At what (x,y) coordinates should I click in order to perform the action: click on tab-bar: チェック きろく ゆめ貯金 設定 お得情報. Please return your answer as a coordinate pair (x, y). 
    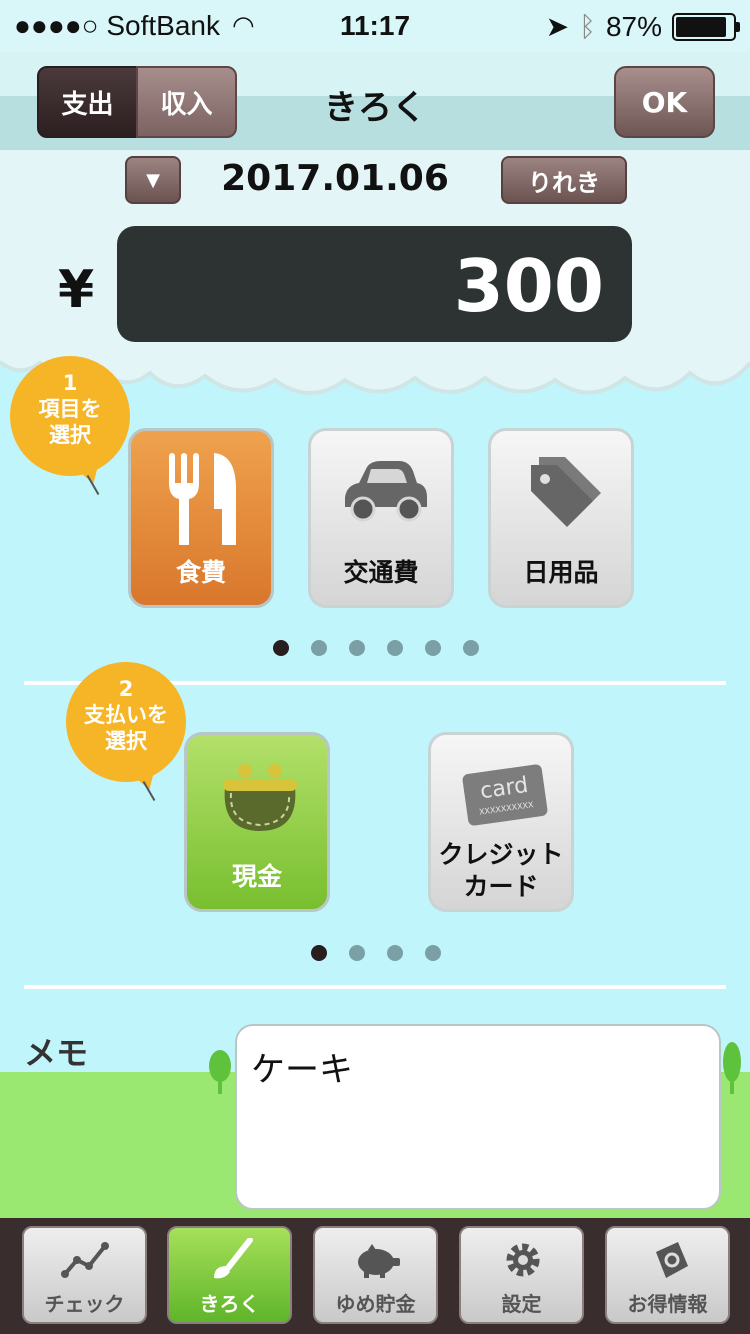
    Looking at the image, I should click on (375, 1276).